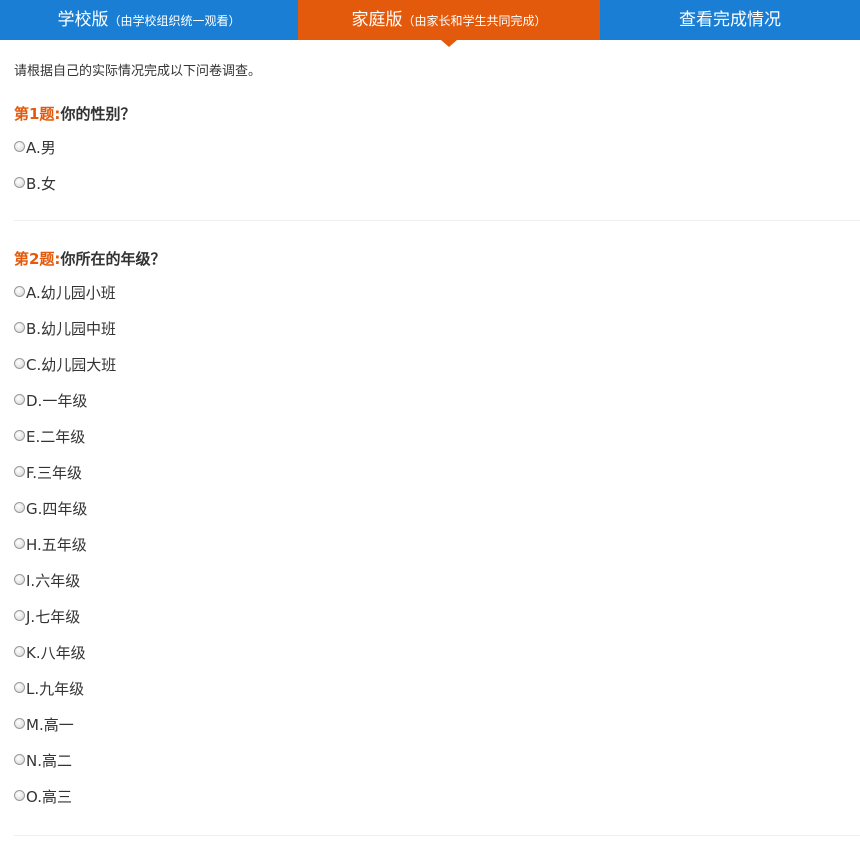 The image size is (860, 856). I want to click on question-number: 第1题:, so click(37, 114).